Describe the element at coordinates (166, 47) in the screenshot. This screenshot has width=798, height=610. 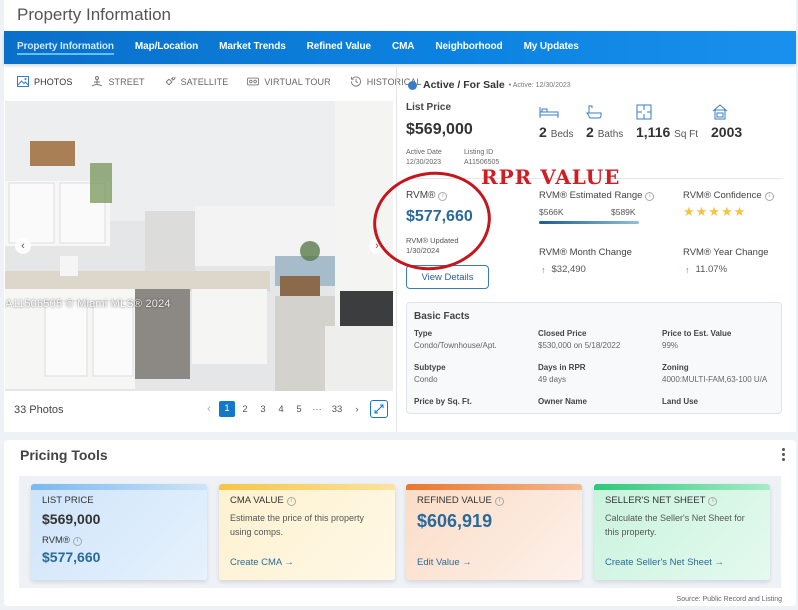
I see `nav-map-location: Map/Location` at that location.